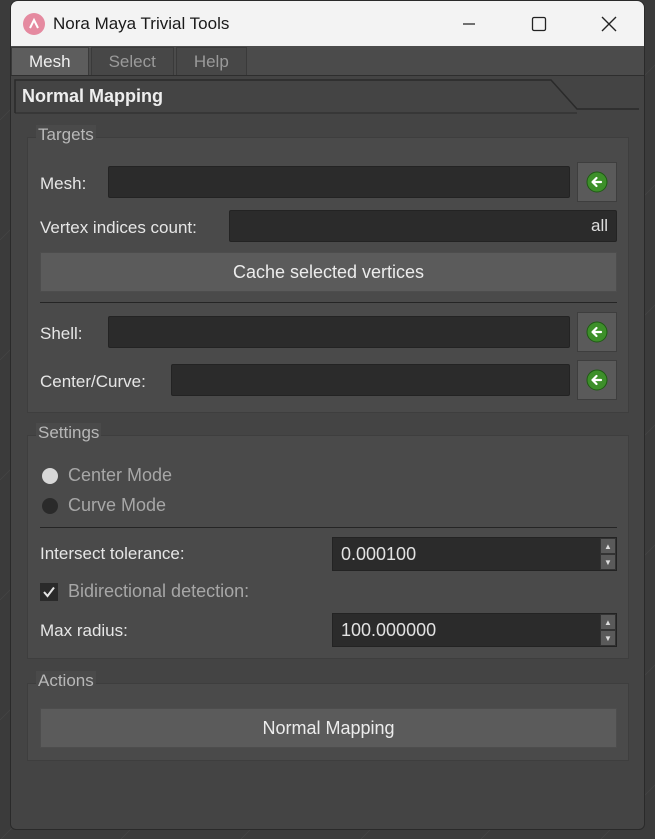 This screenshot has height=839, width=655. I want to click on mesh-label: Mesh:, so click(63, 183).